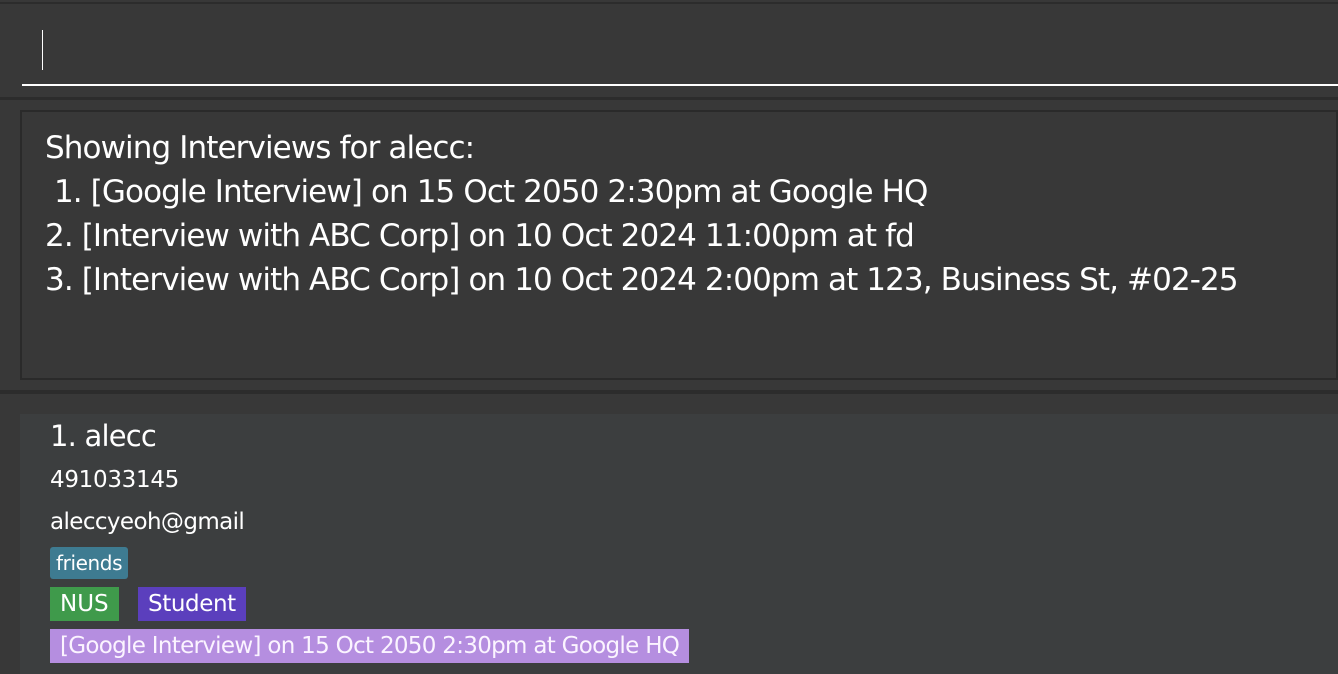 The image size is (1338, 674). What do you see at coordinates (103, 436) in the screenshot?
I see `person-name: 1. alecc` at bounding box center [103, 436].